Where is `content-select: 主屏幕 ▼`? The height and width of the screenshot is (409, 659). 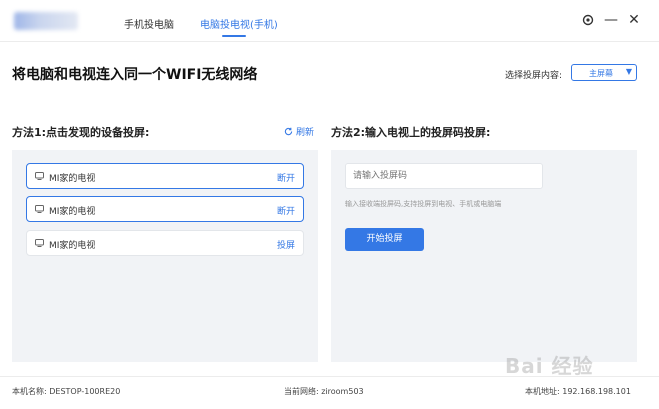
content-select: 主屏幕 ▼ is located at coordinates (604, 72).